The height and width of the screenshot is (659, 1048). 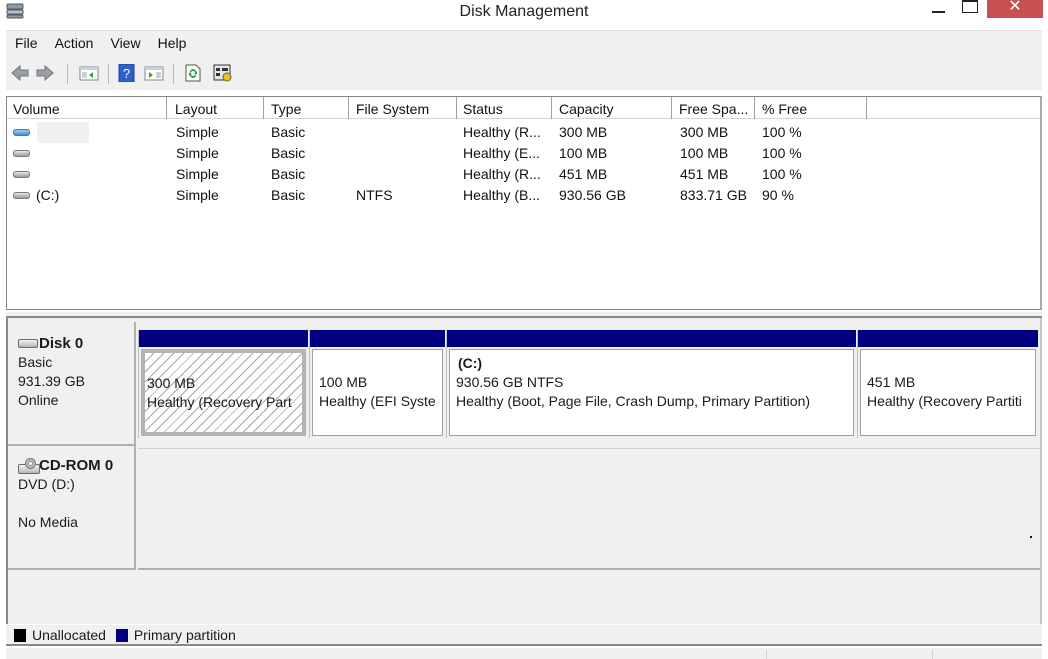 What do you see at coordinates (20, 73) in the screenshot?
I see `back-arrow-icon` at bounding box center [20, 73].